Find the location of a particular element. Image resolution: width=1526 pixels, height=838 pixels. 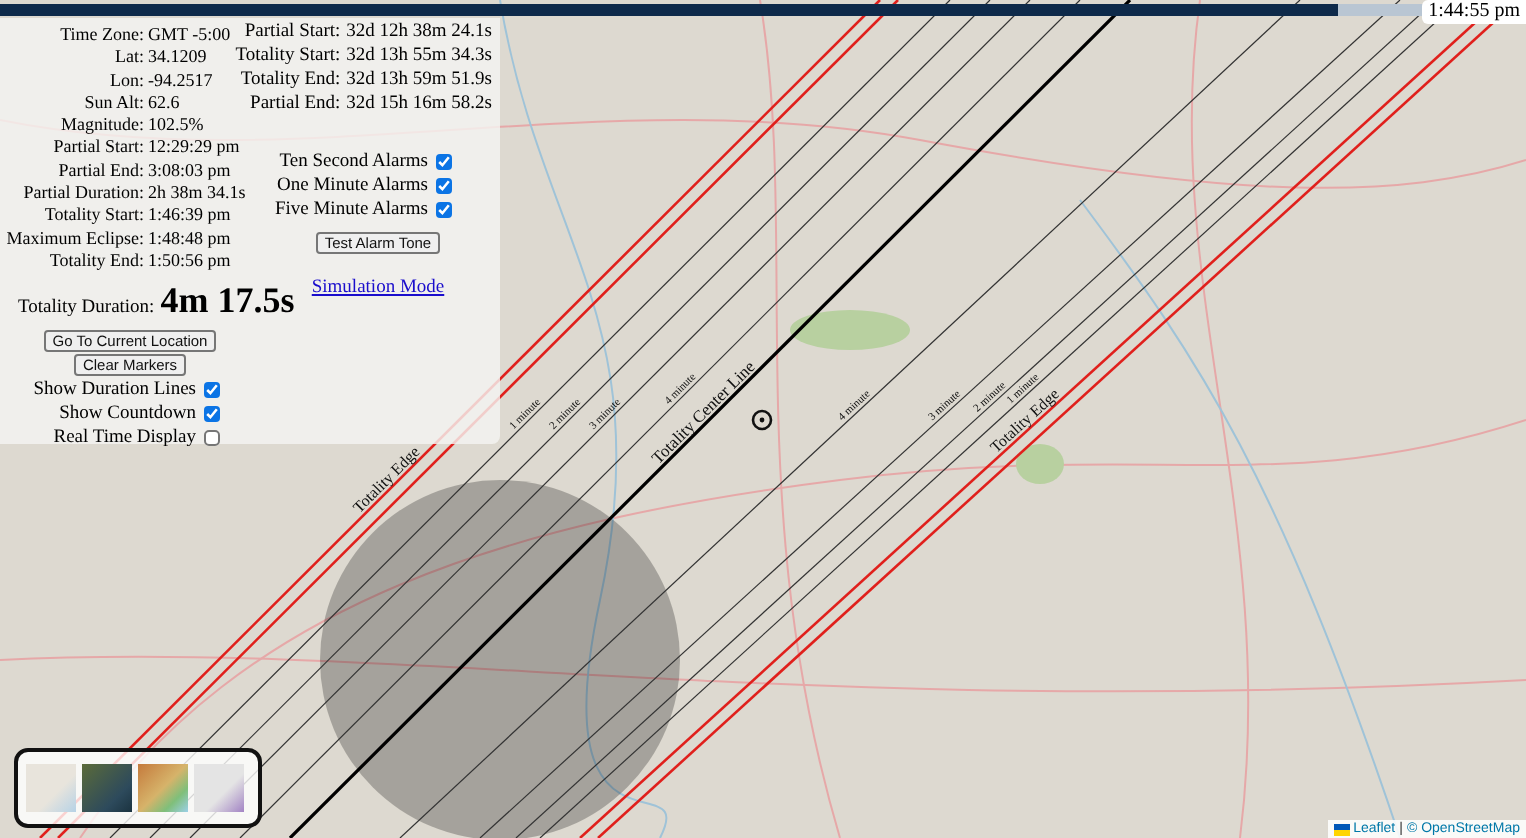

checkbox-label: Real Time Display is located at coordinates (124, 438).